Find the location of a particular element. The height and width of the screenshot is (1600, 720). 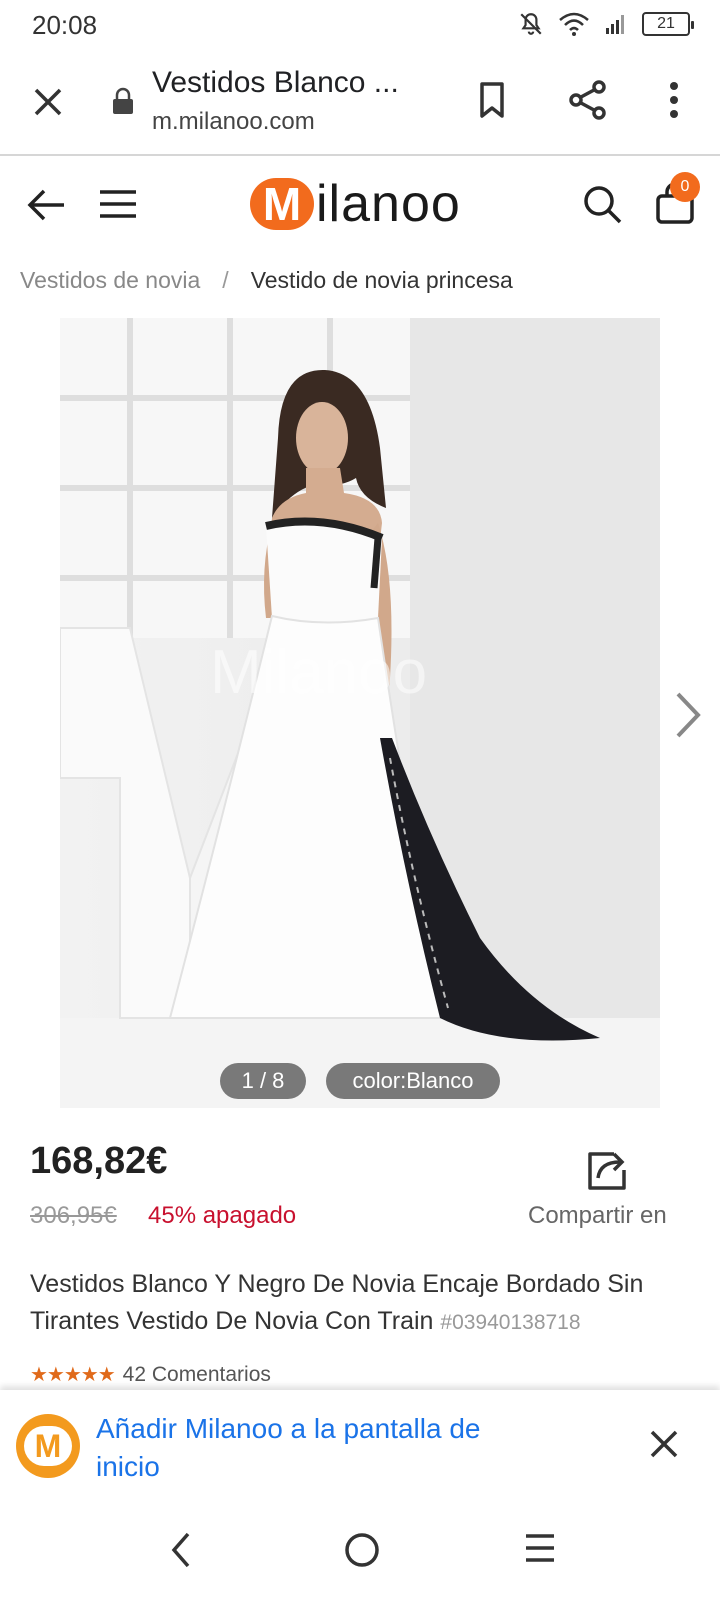

system-nav-bar is located at coordinates (360, 1551).